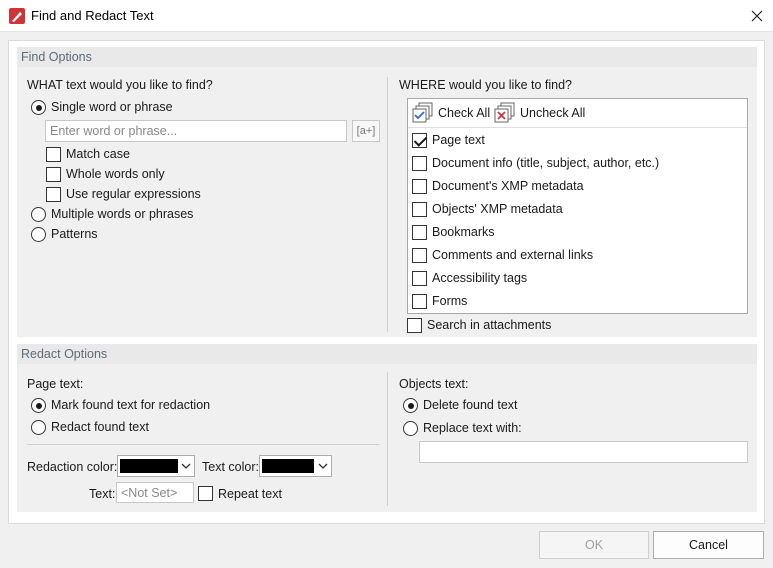 The image size is (773, 568). What do you see at coordinates (577, 141) in the screenshot?
I see `list-item: Page text` at bounding box center [577, 141].